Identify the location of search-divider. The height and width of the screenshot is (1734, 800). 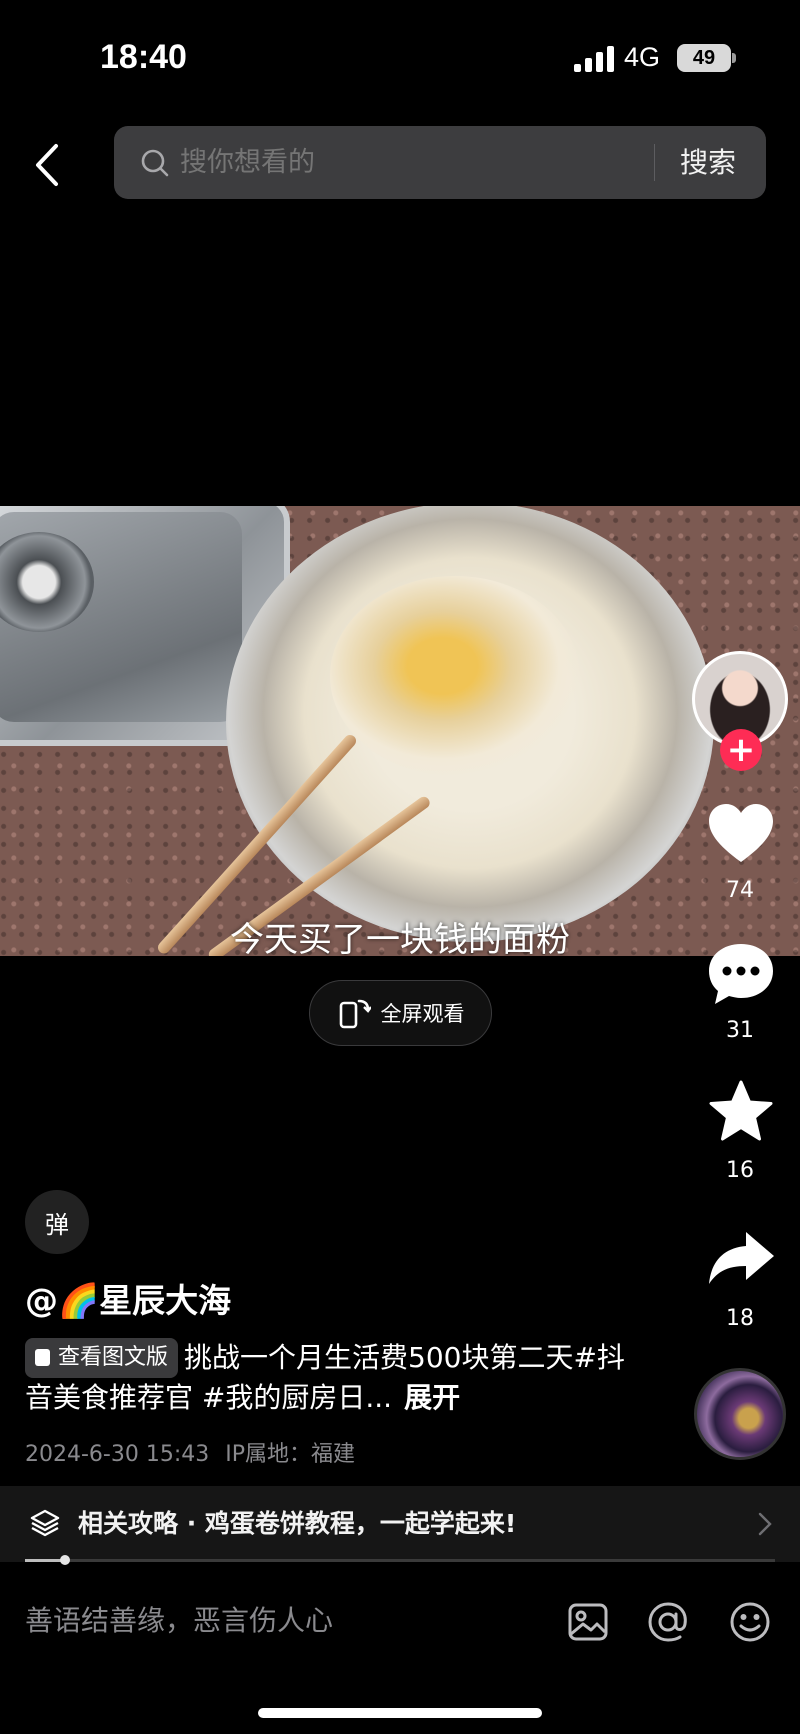
(654, 162).